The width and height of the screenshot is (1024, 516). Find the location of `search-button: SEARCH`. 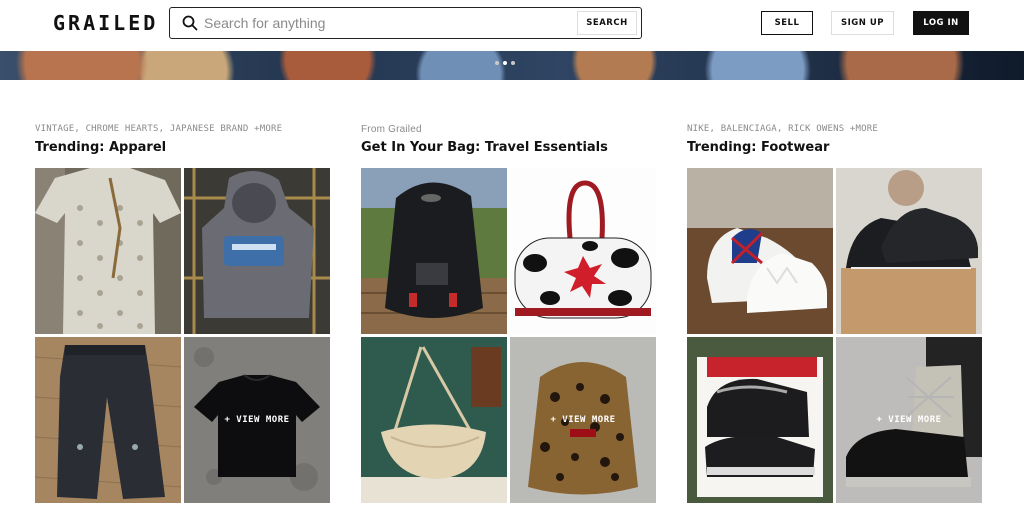

search-button: SEARCH is located at coordinates (607, 23).